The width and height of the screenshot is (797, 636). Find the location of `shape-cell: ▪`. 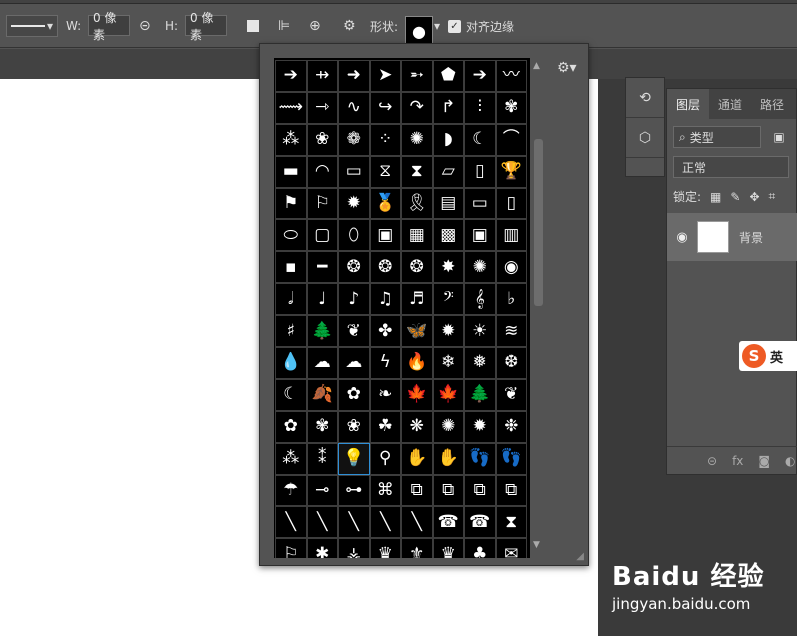

shape-cell: ▪ is located at coordinates (291, 267).